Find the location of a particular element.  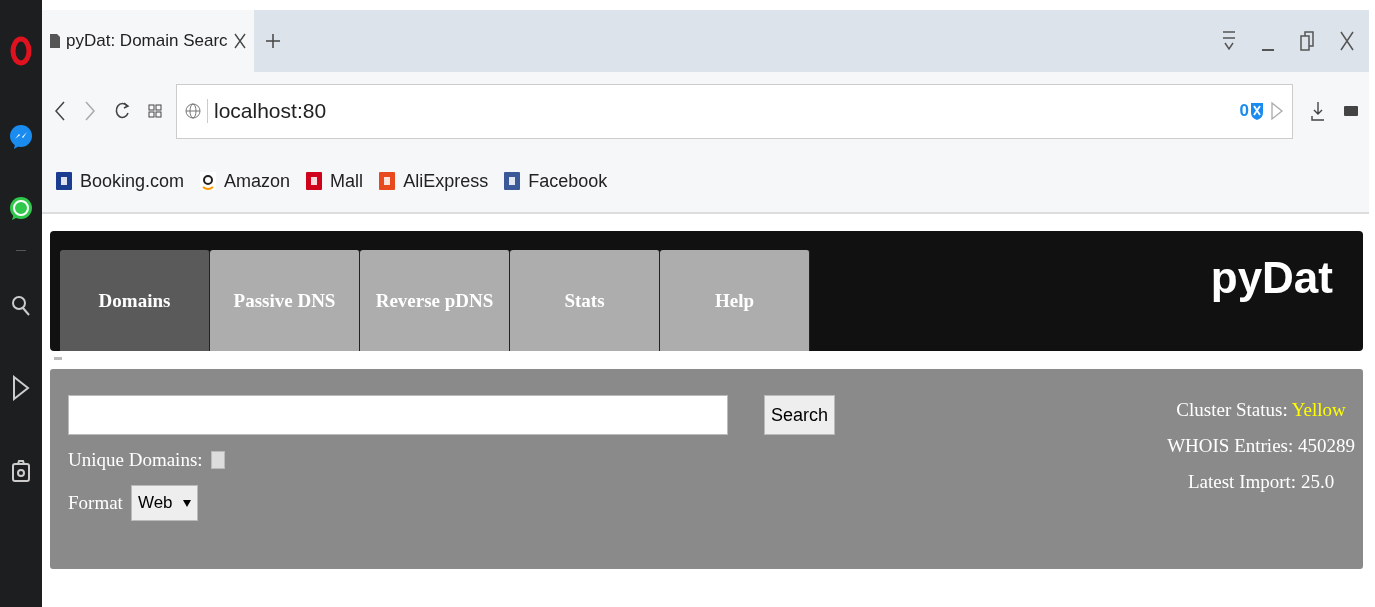

logo: pyDat is located at coordinates (1271, 278).